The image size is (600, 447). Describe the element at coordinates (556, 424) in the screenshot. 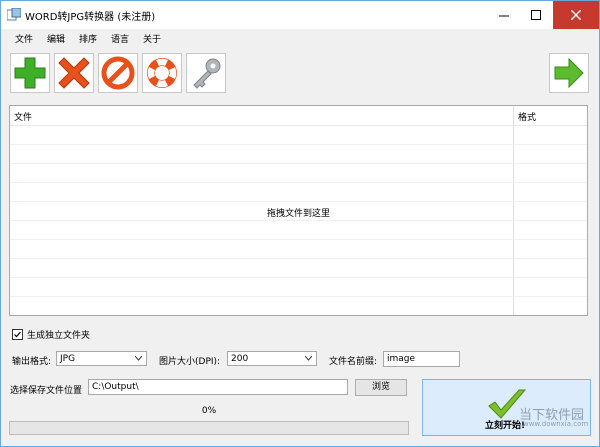

I see `watermark-url: www.downxia.com` at that location.